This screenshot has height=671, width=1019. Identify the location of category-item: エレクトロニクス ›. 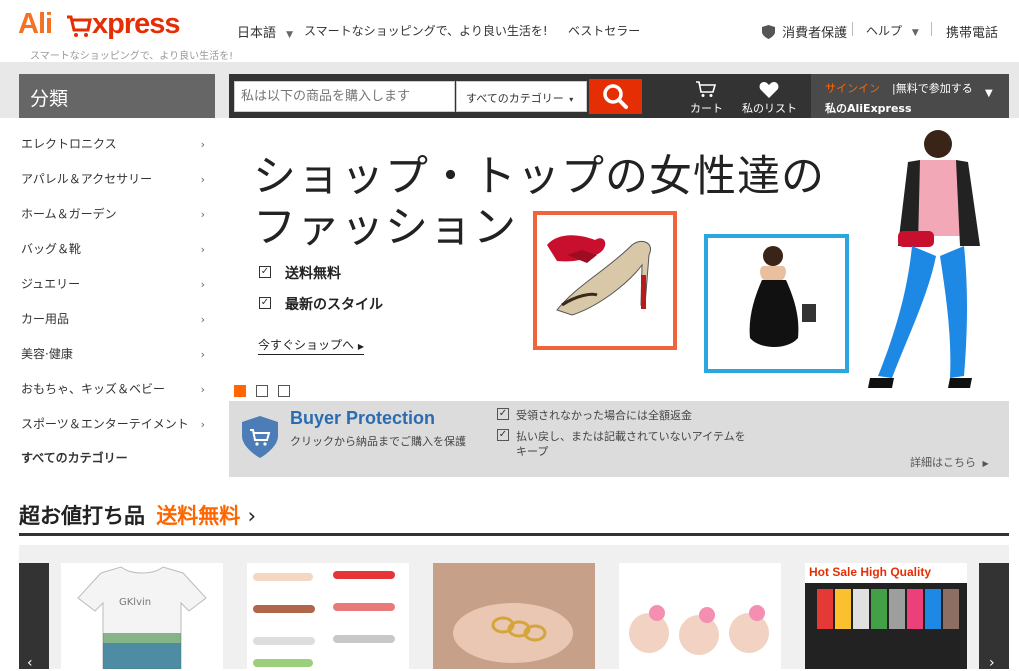
(117, 144).